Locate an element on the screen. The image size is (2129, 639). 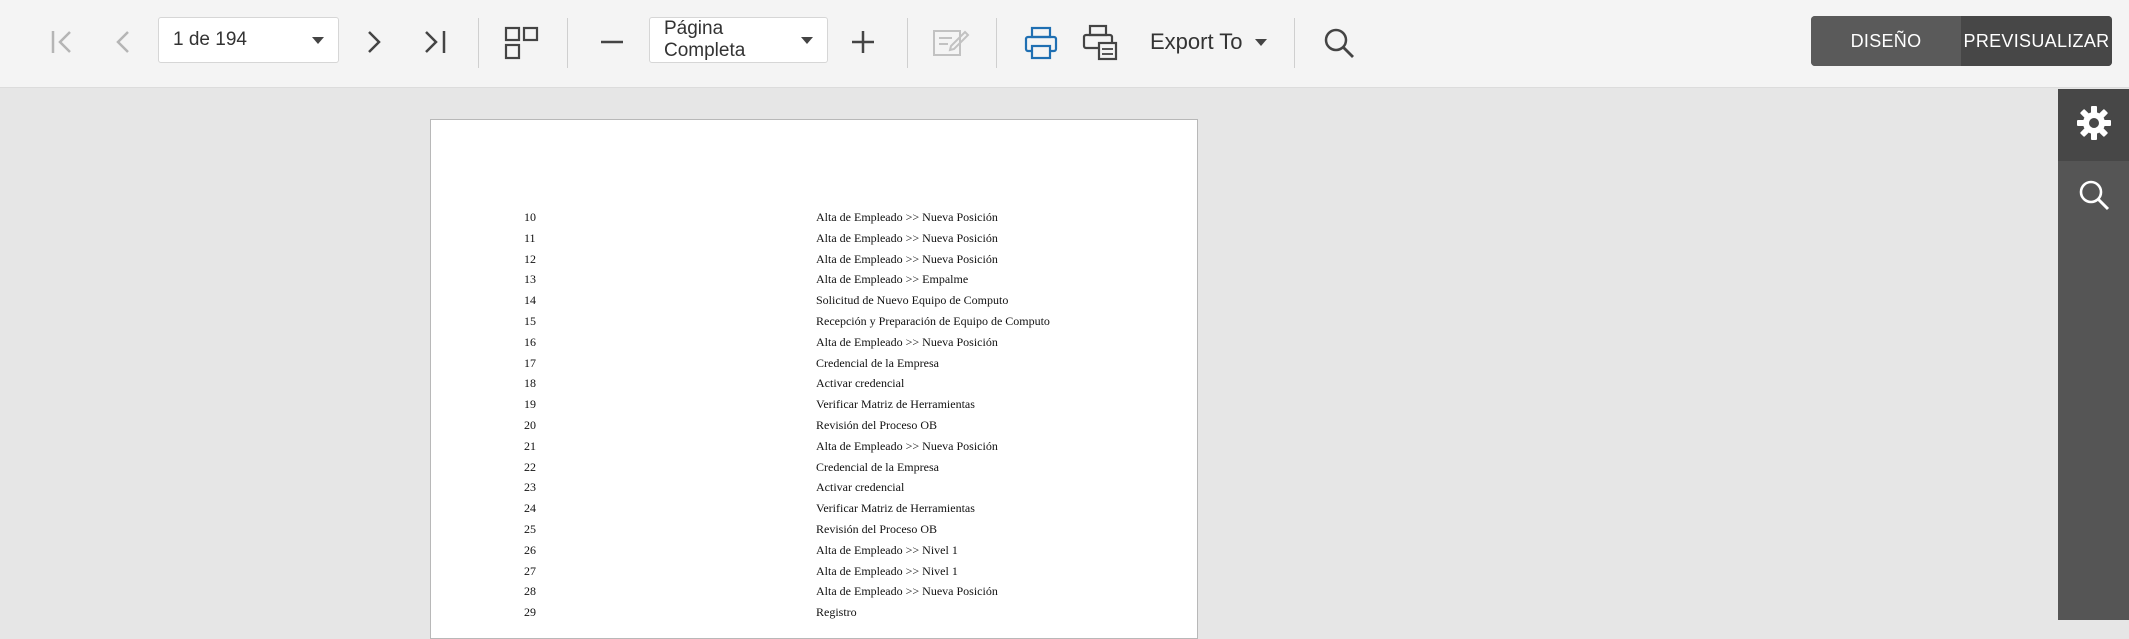
report-row: 23 Activar credencial is located at coordinates (814, 490).